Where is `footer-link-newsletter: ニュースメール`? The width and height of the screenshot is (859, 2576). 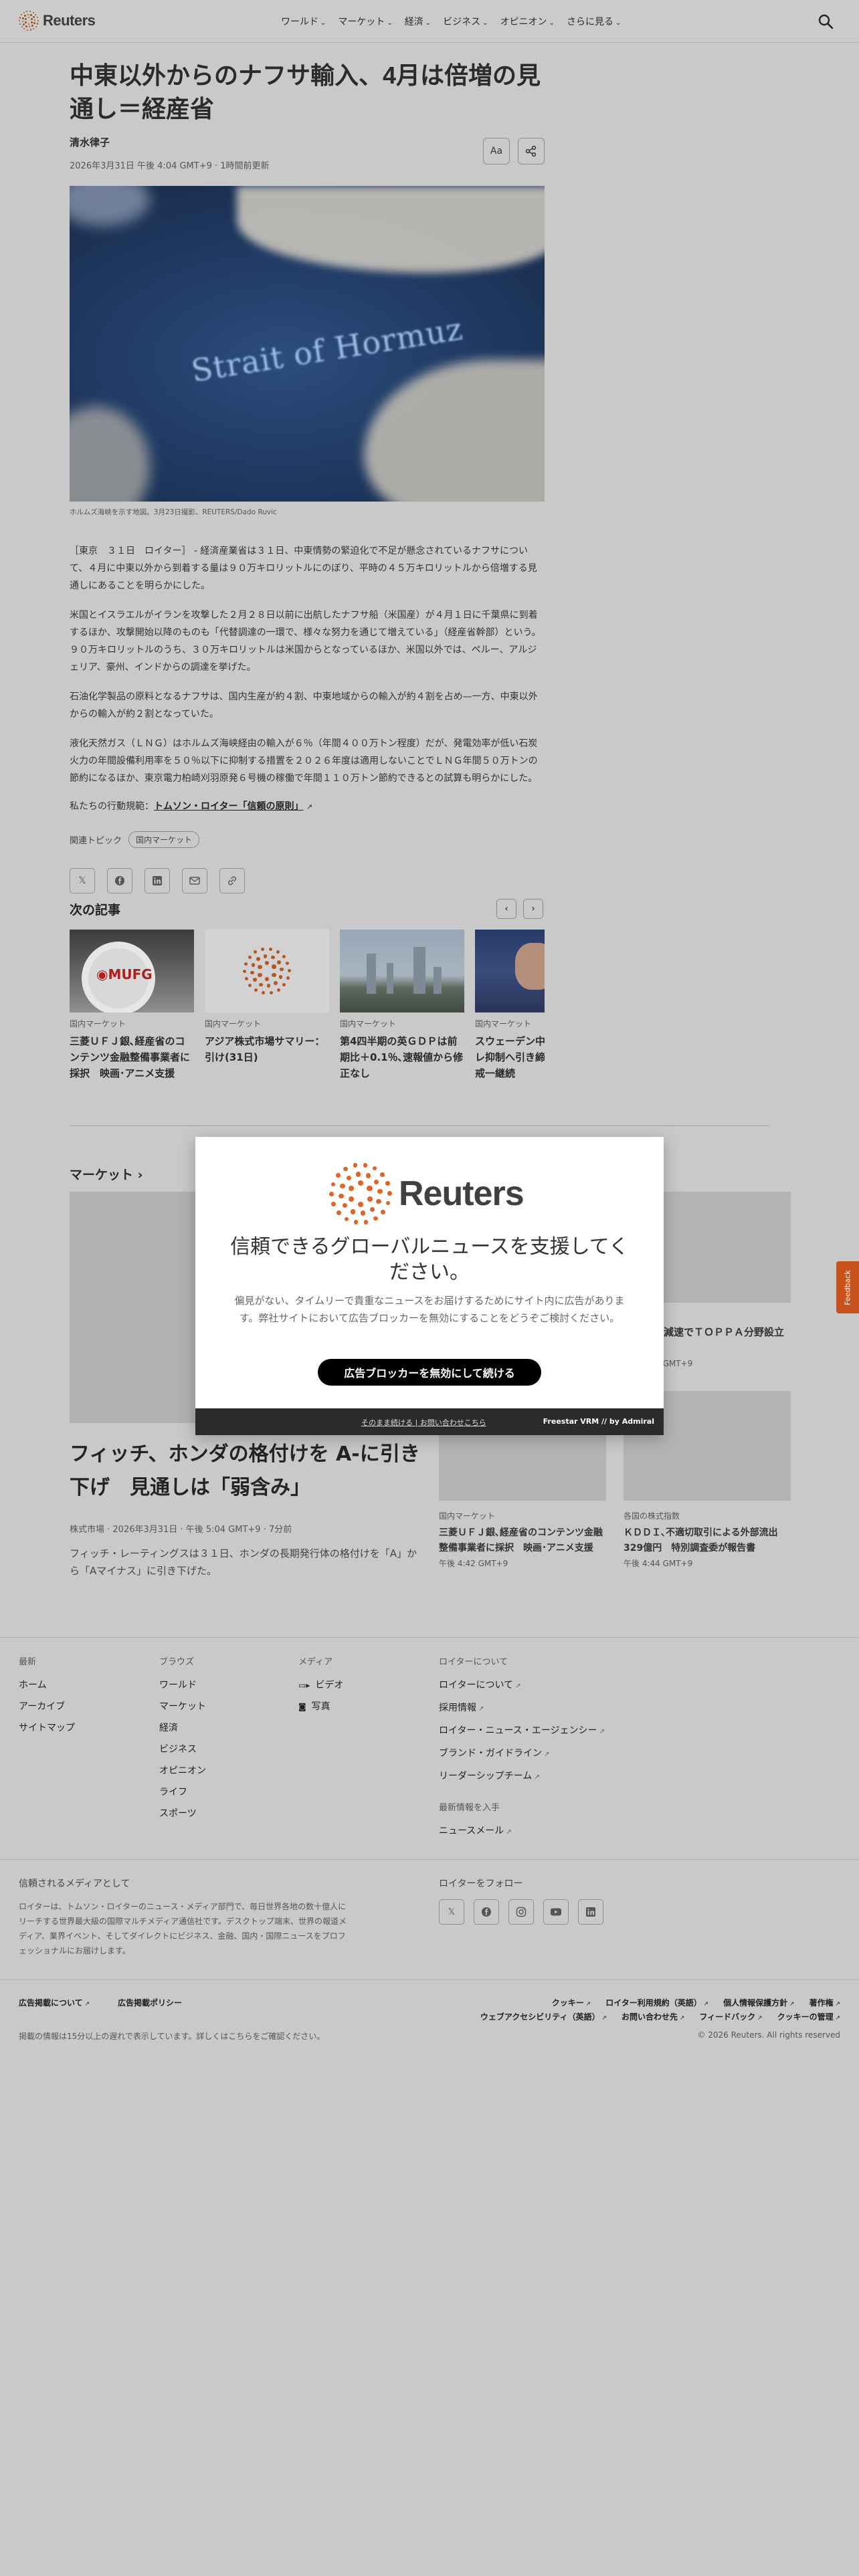
footer-link-newsletter: ニュースメール is located at coordinates (522, 1831).